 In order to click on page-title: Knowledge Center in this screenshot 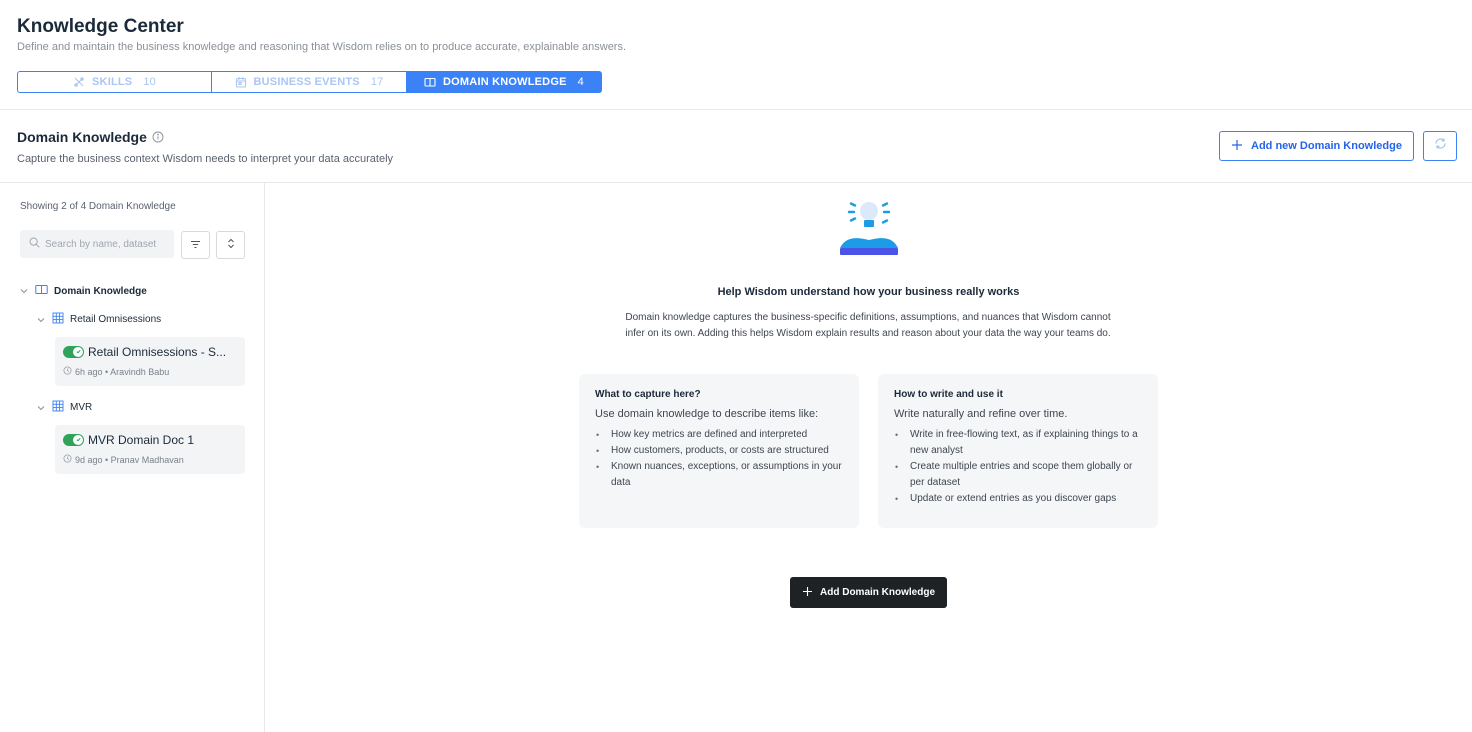, I will do `click(100, 26)`.